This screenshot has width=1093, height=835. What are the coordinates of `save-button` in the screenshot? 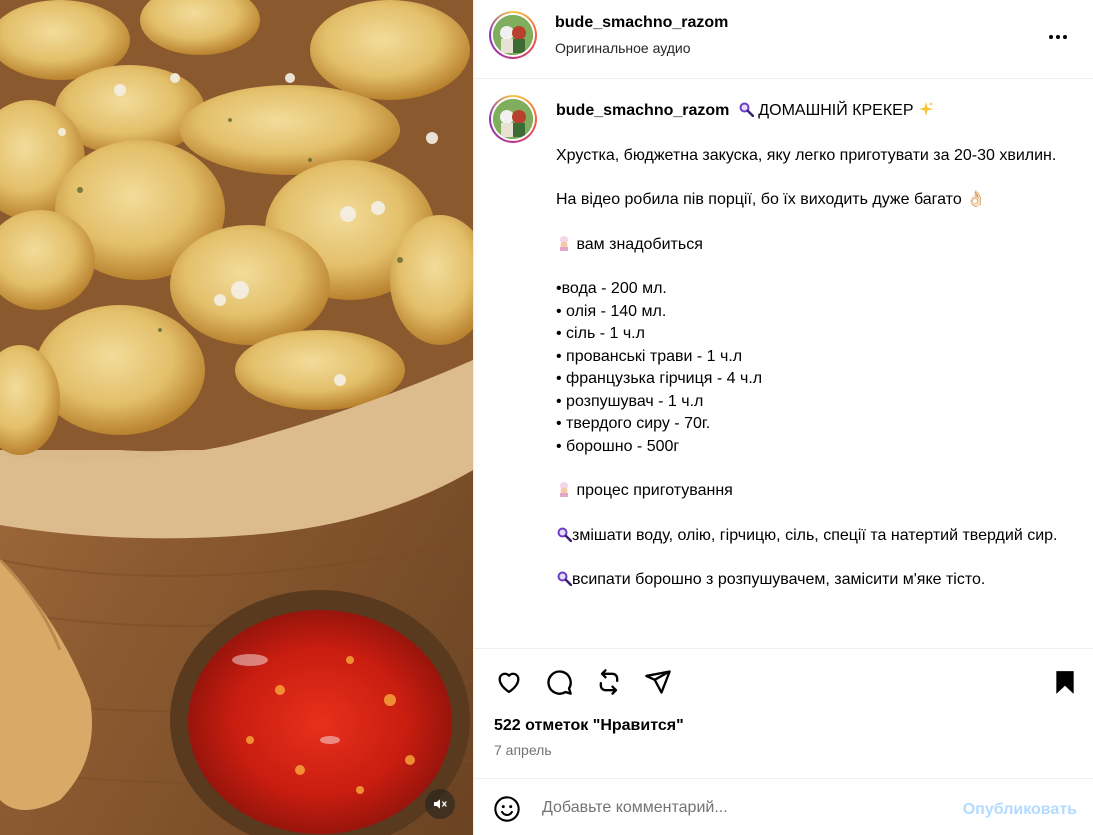 It's located at (1065, 682).